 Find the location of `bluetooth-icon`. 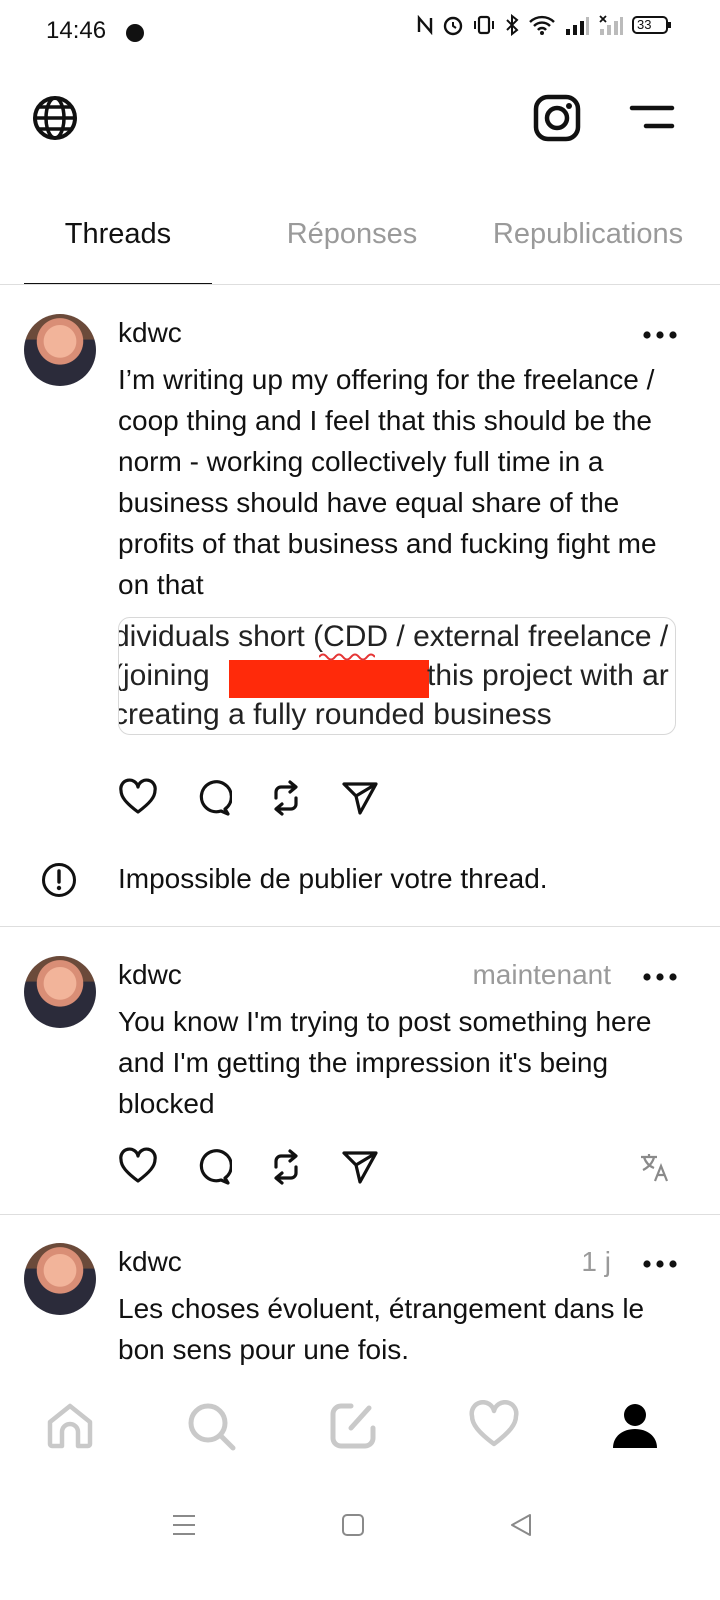

bluetooth-icon is located at coordinates (512, 25).